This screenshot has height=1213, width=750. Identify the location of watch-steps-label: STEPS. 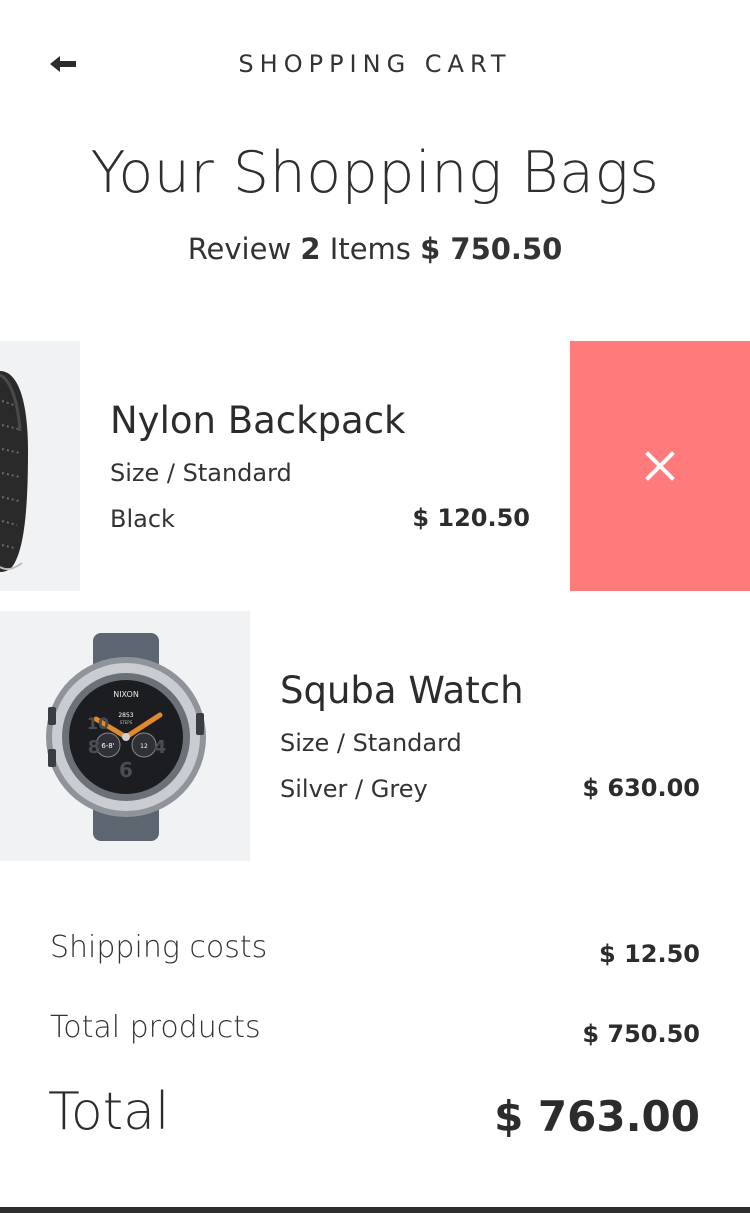
(126, 722).